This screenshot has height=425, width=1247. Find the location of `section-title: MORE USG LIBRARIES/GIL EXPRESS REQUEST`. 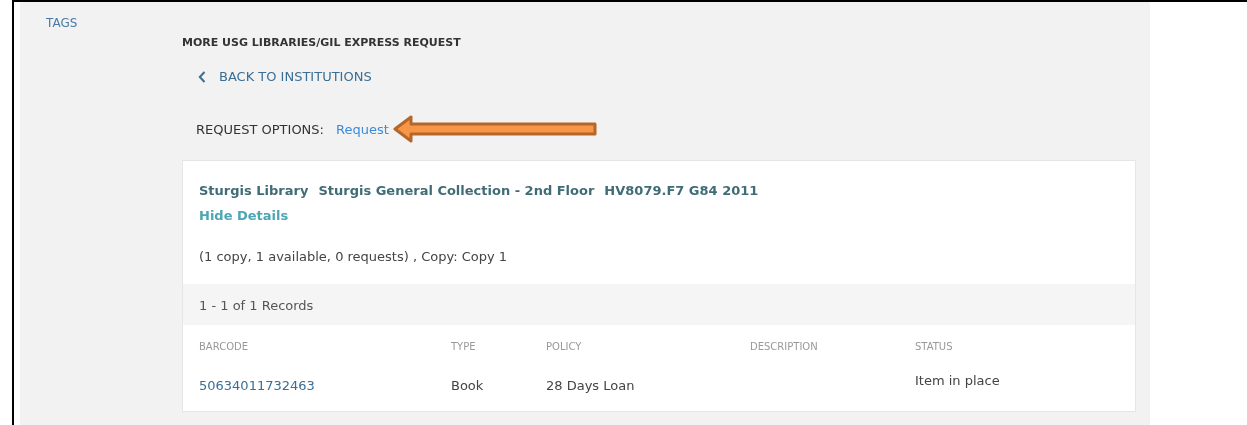

section-title: MORE USG LIBRARIES/GIL EXPRESS REQUEST is located at coordinates (321, 42).